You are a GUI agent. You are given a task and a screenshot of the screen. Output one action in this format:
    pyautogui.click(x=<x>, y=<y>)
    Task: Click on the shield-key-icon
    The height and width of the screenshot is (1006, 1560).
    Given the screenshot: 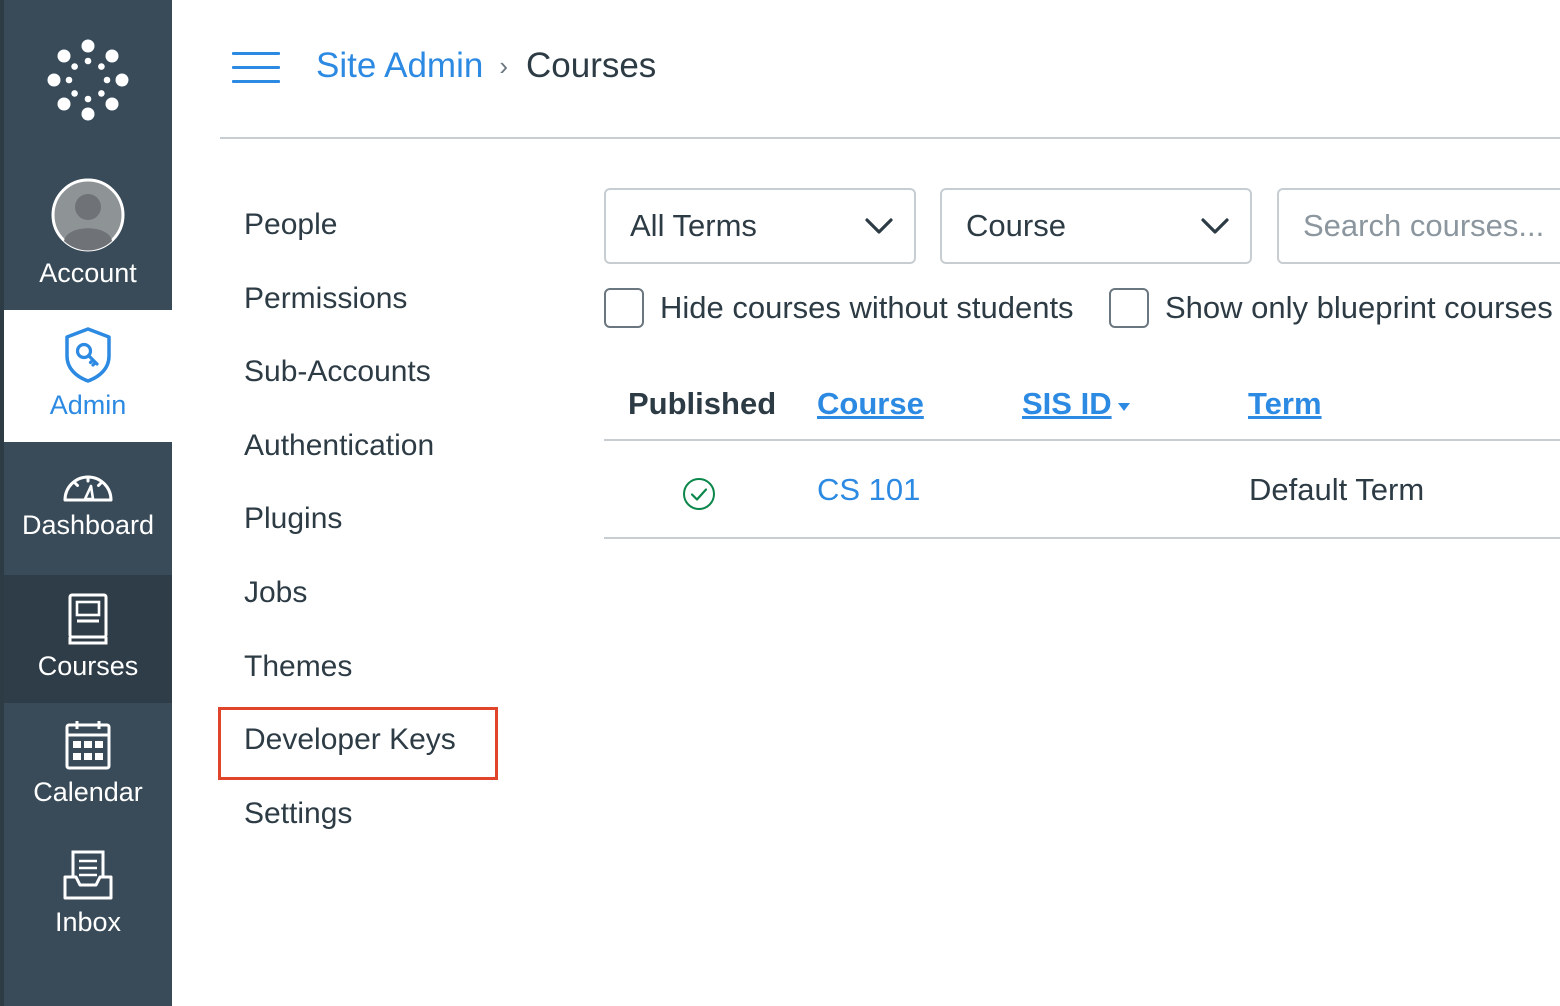 What is the action you would take?
    pyautogui.click(x=88, y=355)
    